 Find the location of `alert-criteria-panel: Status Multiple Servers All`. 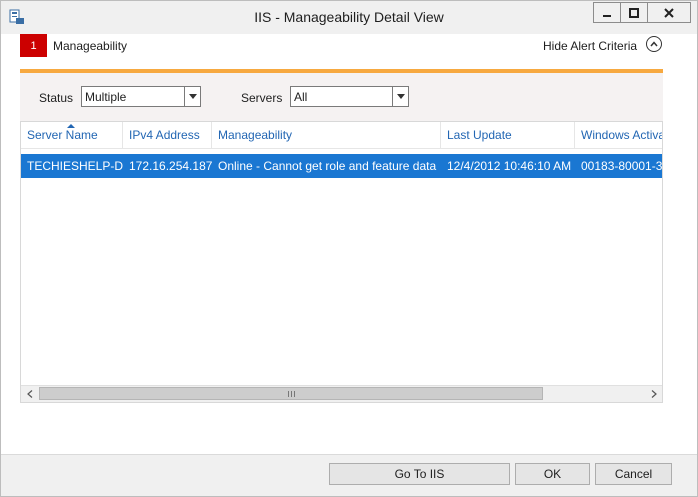

alert-criteria-panel: Status Multiple Servers All is located at coordinates (341, 95).